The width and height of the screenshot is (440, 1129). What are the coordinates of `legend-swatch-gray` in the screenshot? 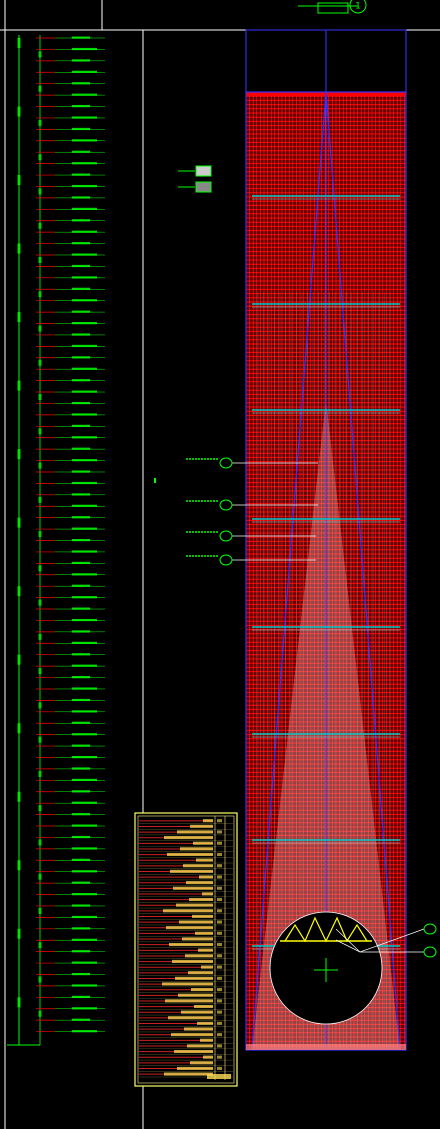 It's located at (203, 187).